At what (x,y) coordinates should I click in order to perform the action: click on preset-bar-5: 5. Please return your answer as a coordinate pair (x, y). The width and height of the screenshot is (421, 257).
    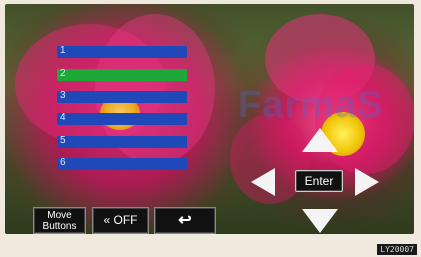
    Looking at the image, I should click on (122, 141).